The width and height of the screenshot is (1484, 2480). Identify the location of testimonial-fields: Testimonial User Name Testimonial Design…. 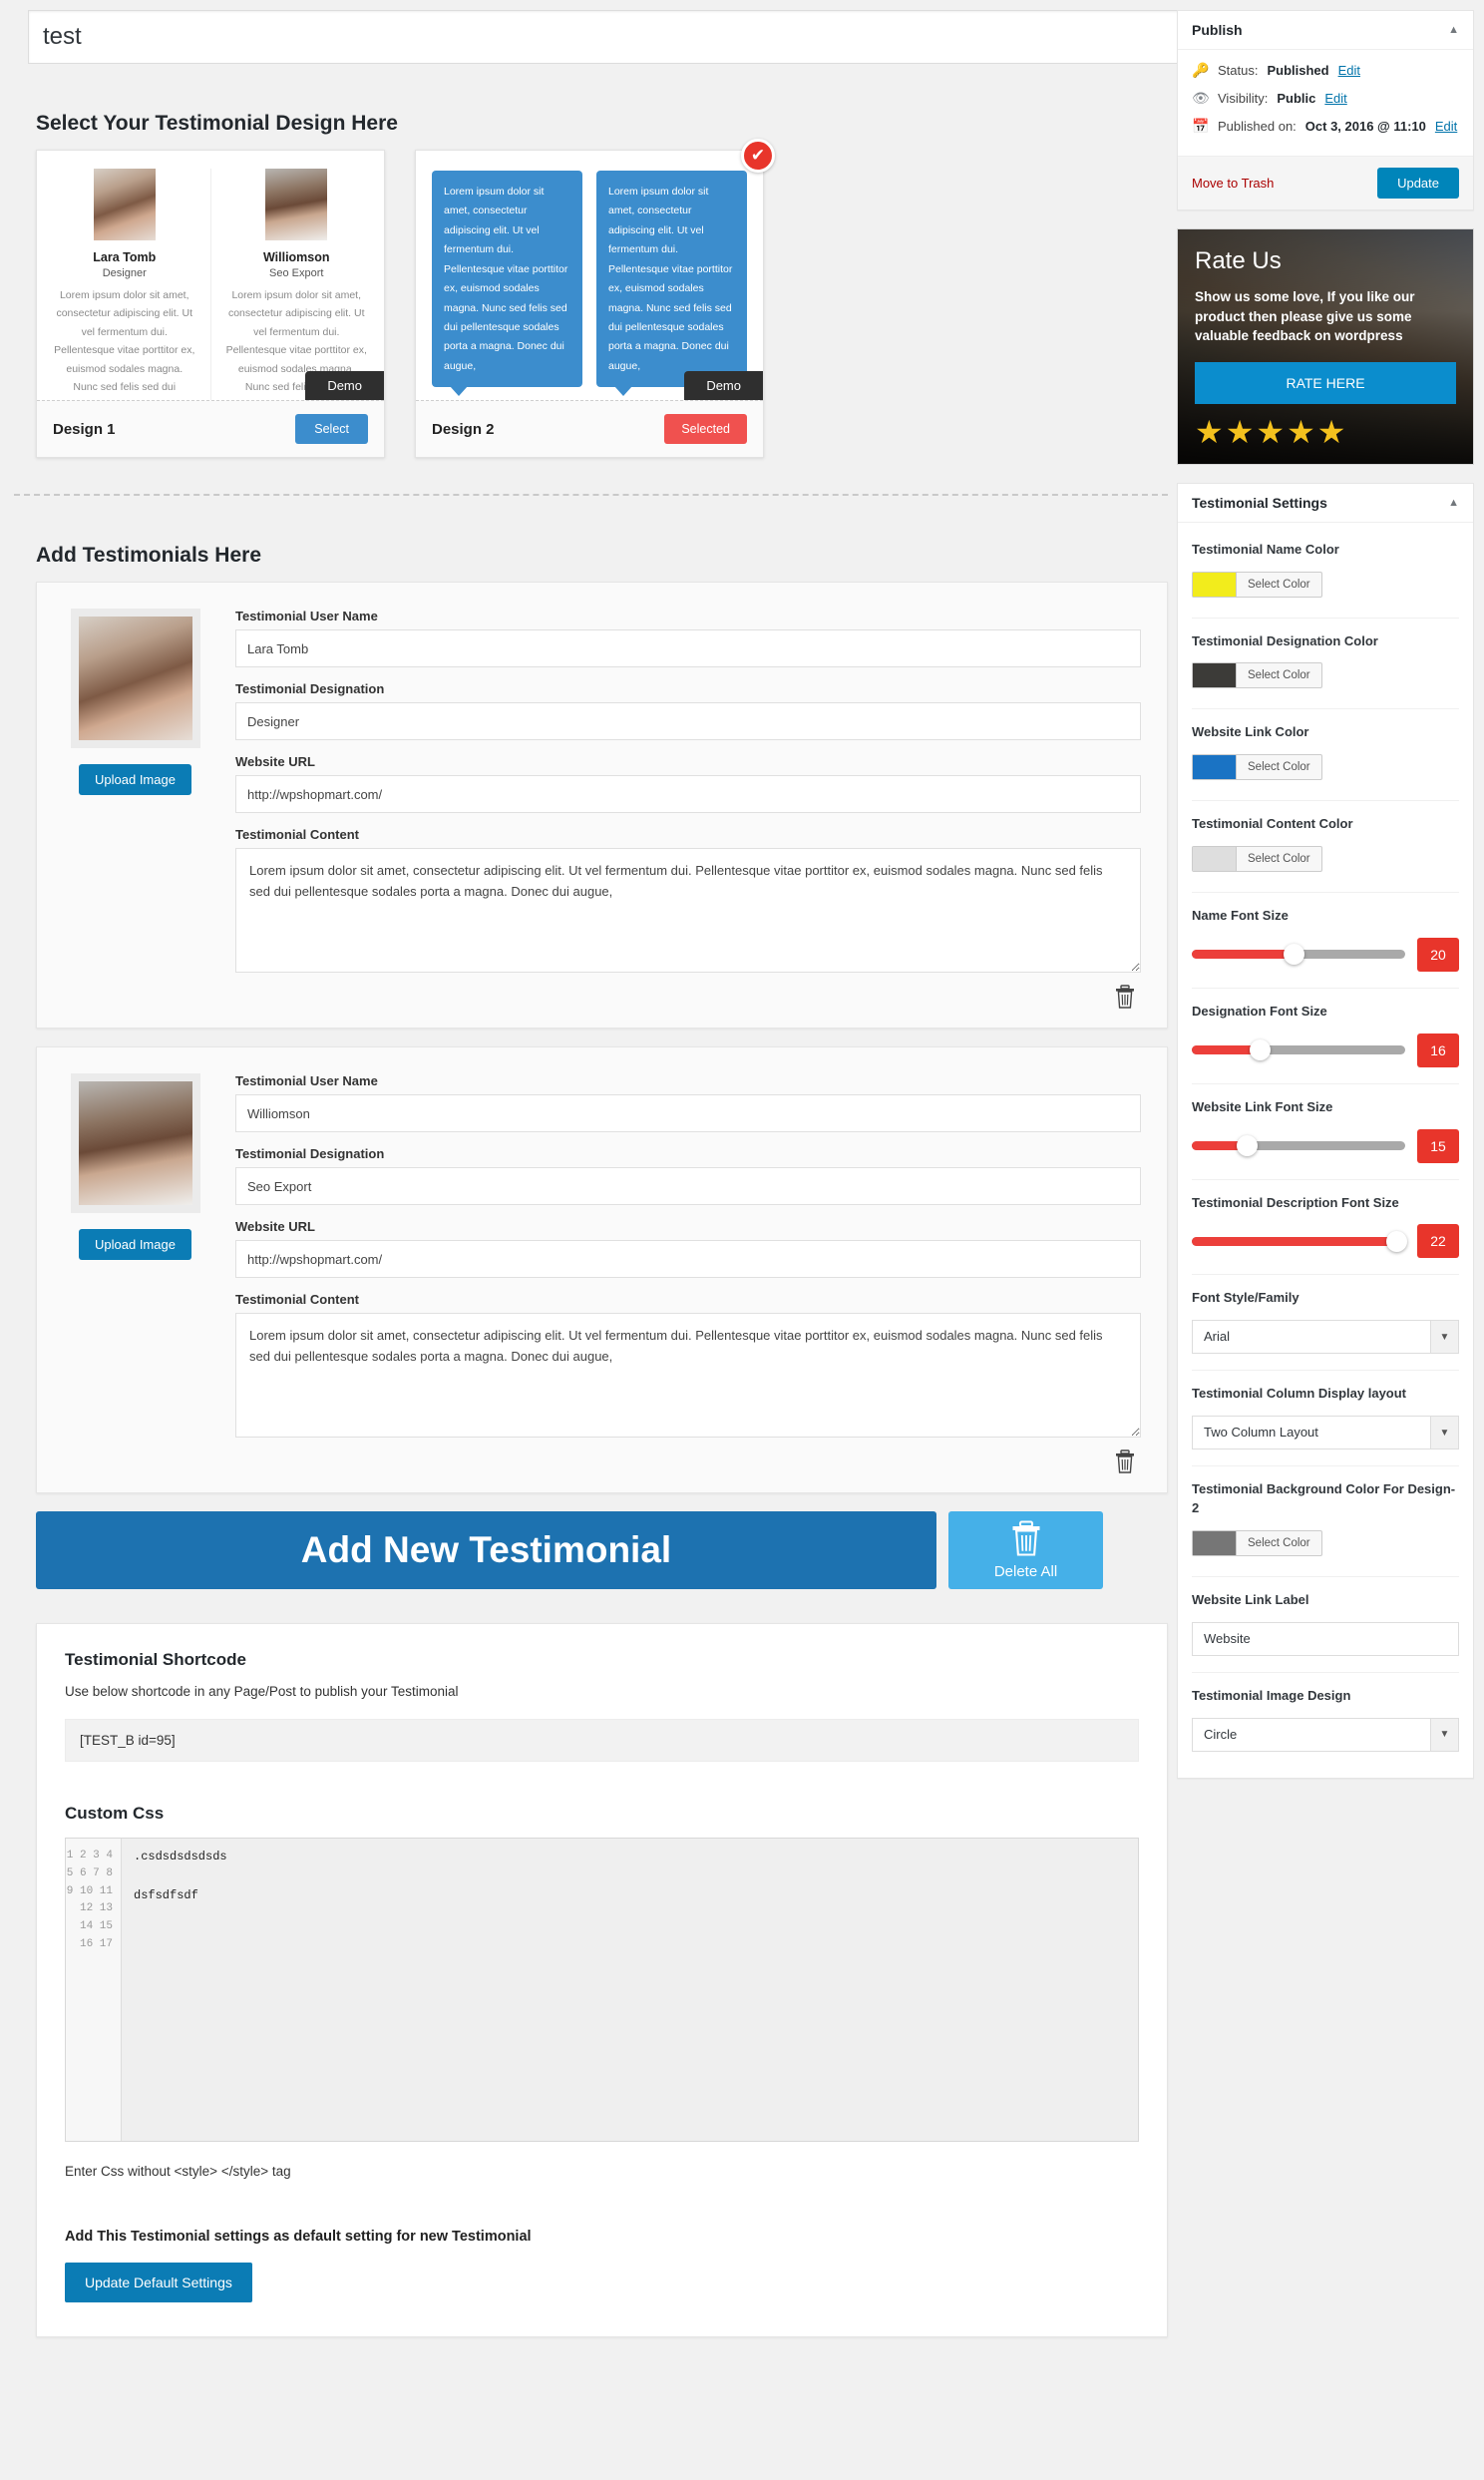
(688, 1275).